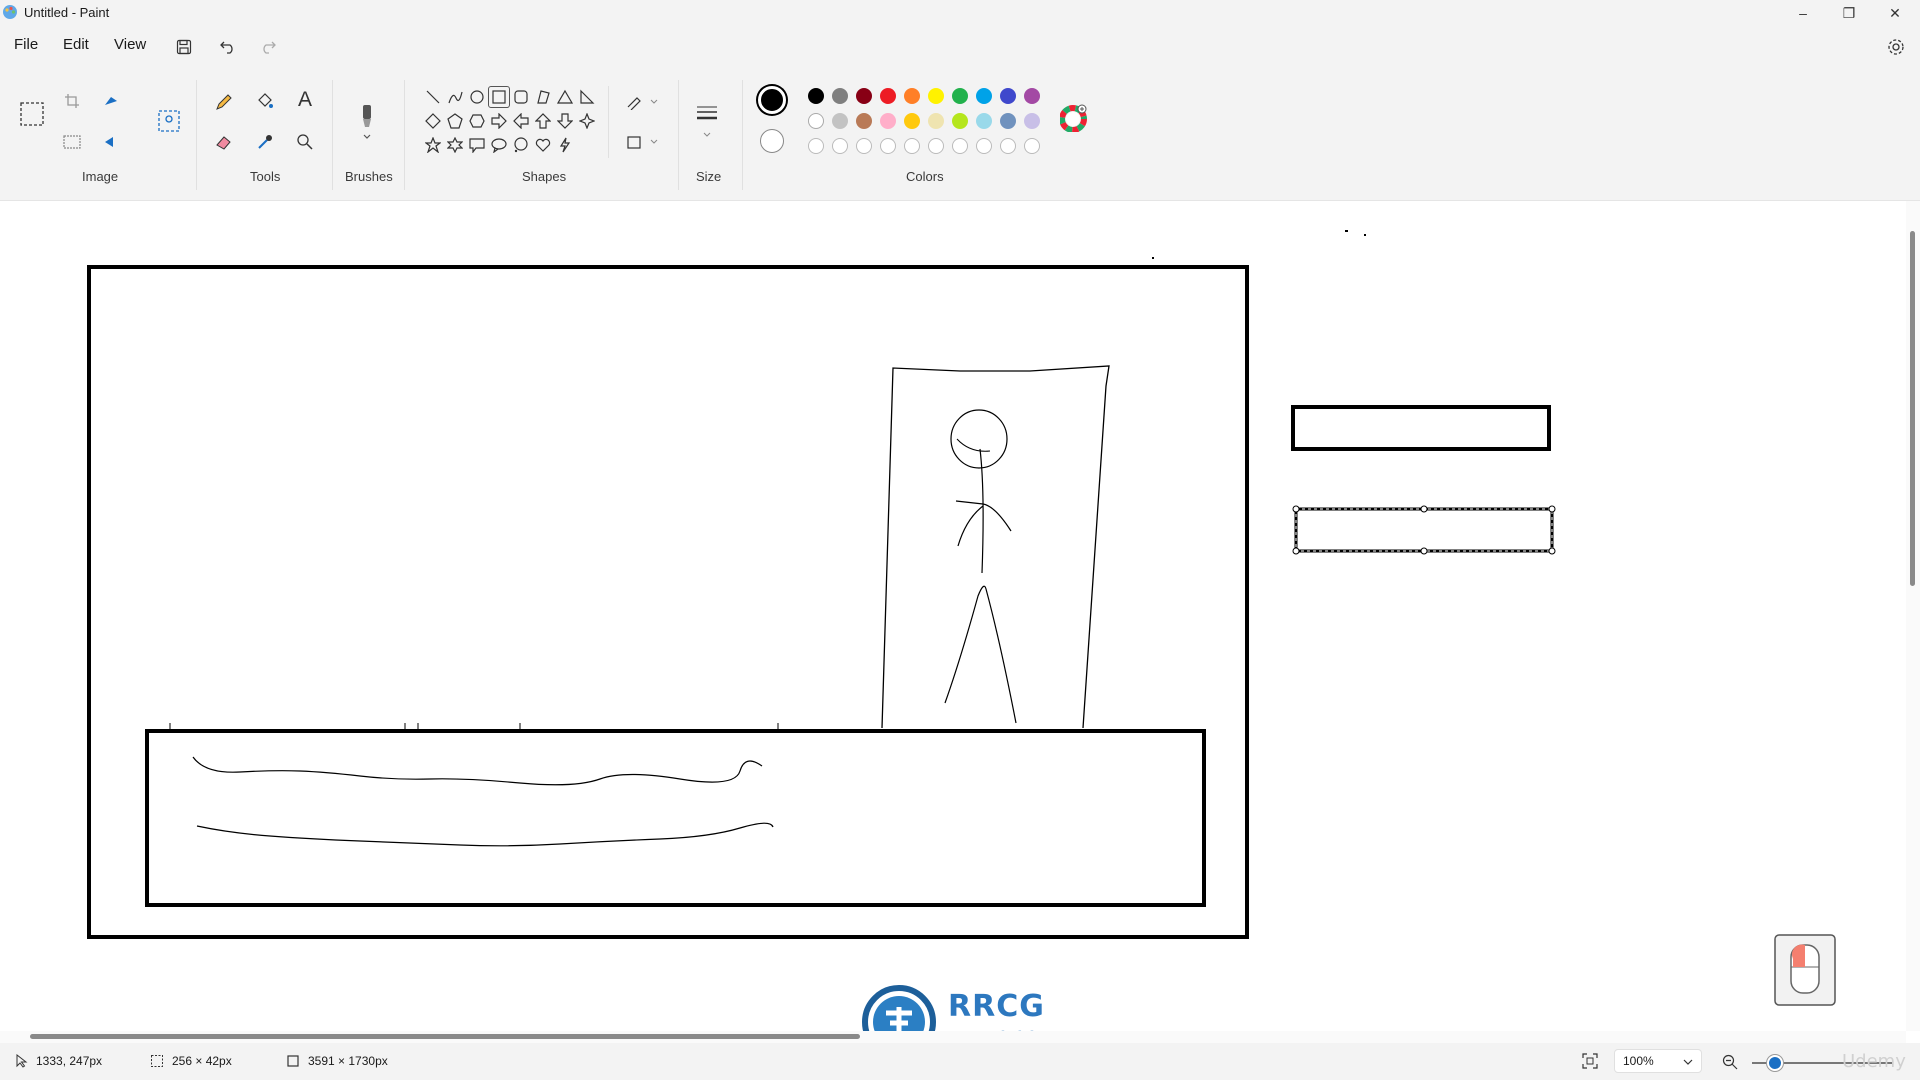 The height and width of the screenshot is (1080, 1920). What do you see at coordinates (1803, 13) in the screenshot?
I see `minimize-button: –` at bounding box center [1803, 13].